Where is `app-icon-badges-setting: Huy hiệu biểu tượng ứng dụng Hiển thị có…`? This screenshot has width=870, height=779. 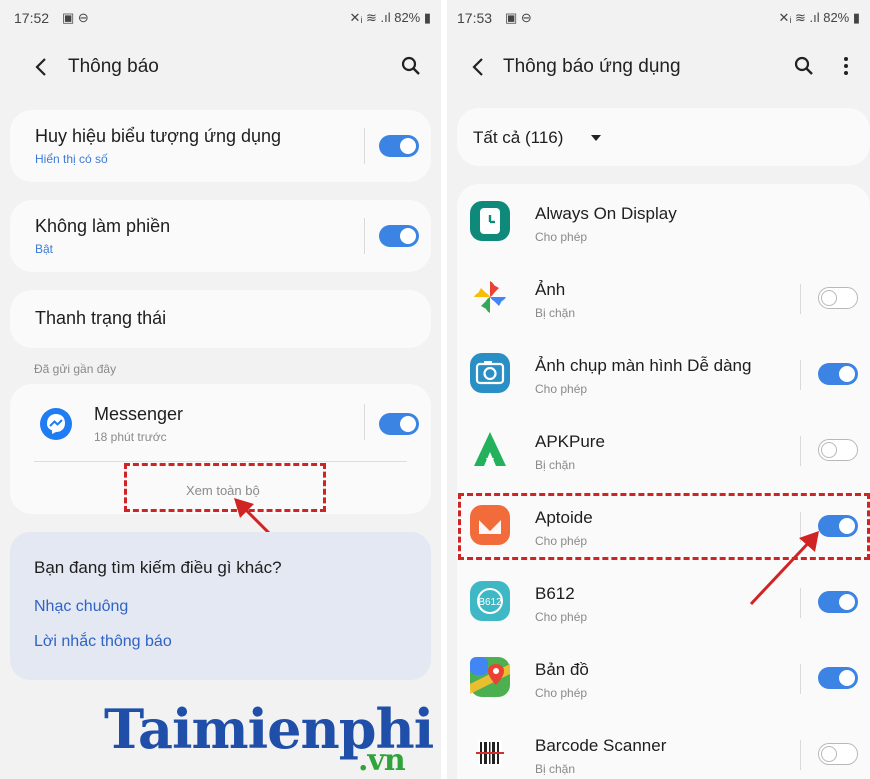 app-icon-badges-setting: Huy hiệu biểu tượng ứng dụng Hiển thị có… is located at coordinates (220, 146).